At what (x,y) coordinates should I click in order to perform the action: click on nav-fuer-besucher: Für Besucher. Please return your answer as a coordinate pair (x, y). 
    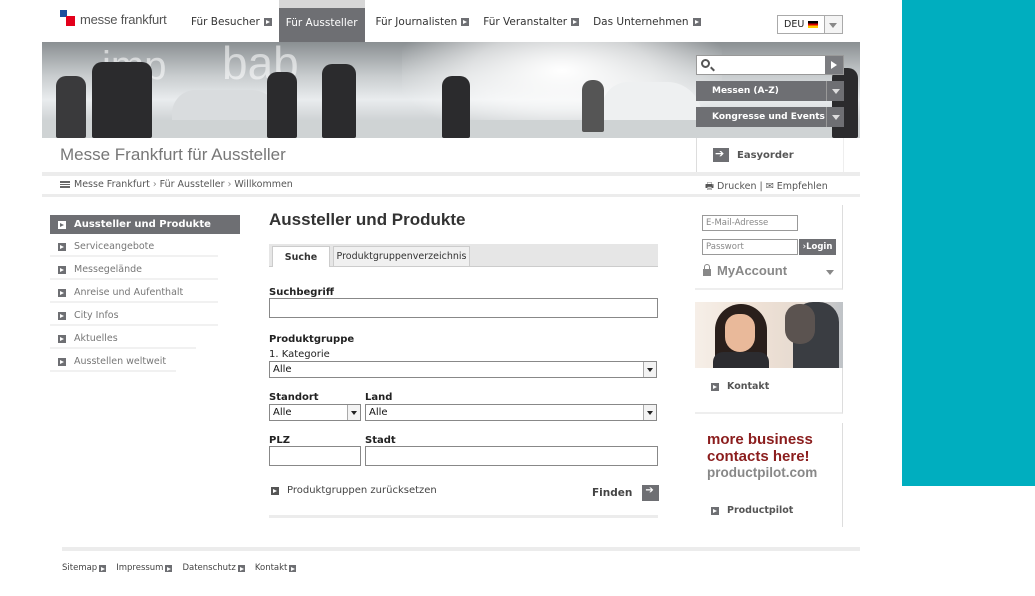
    Looking at the image, I should click on (231, 22).